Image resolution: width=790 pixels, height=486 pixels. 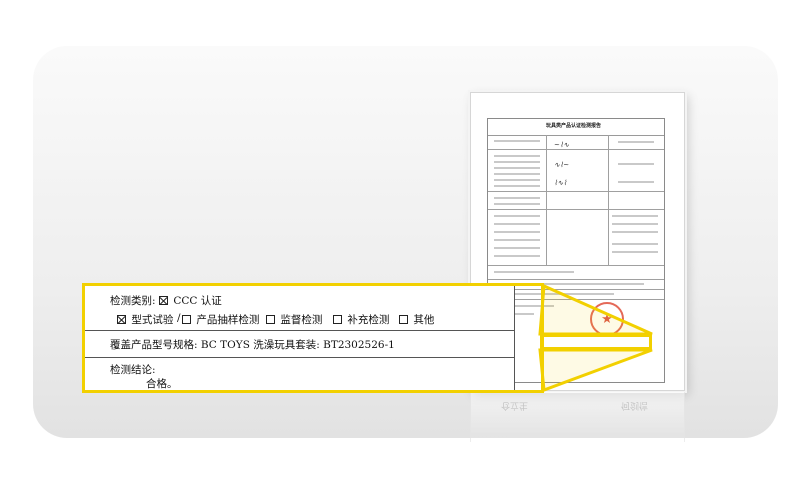 What do you see at coordinates (595, 370) in the screenshot?
I see `connector-lower` at bounding box center [595, 370].